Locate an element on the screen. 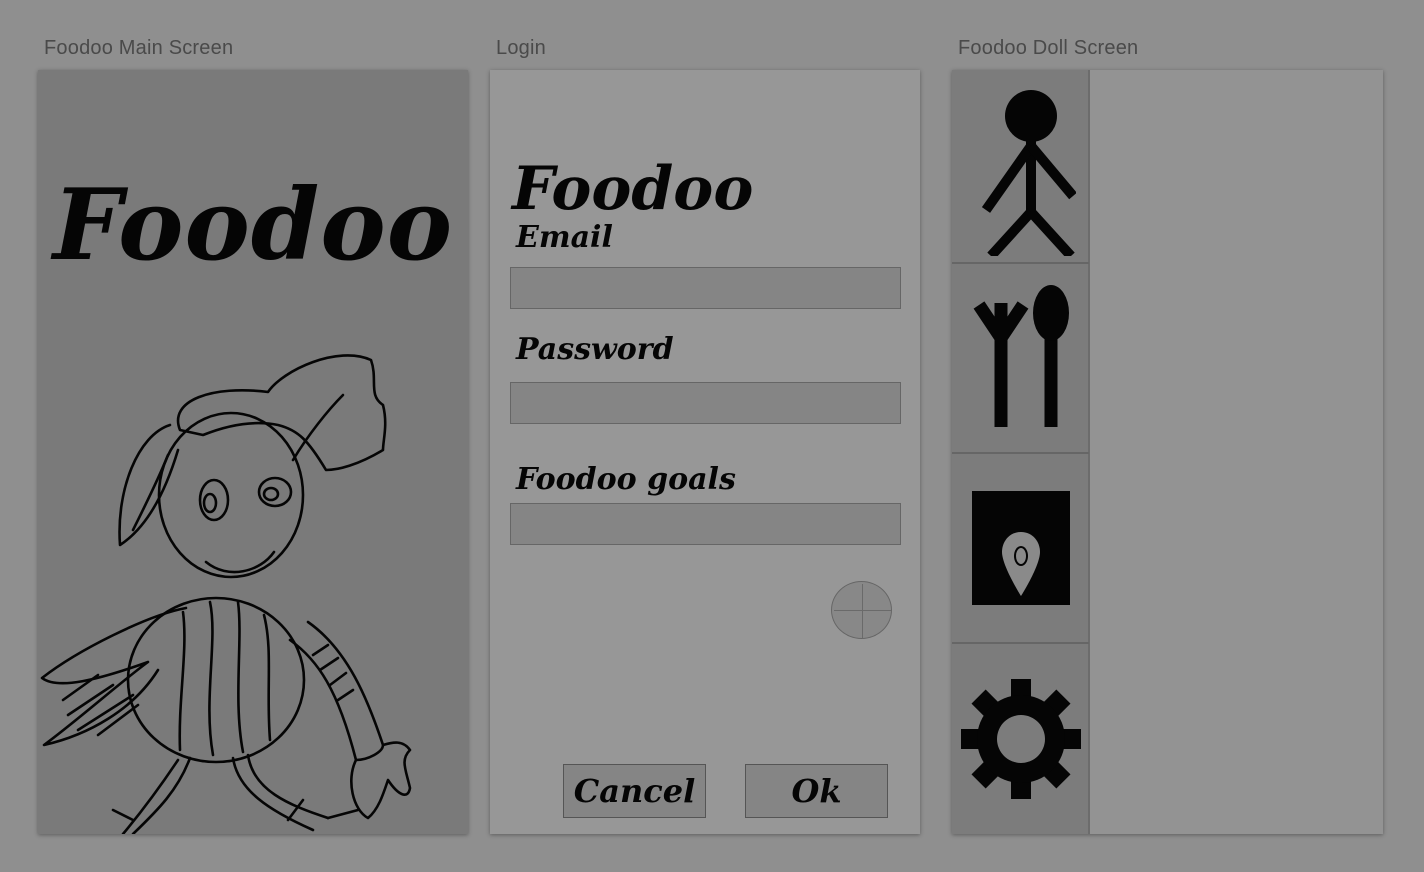  password-label: Password is located at coordinates (595, 349).